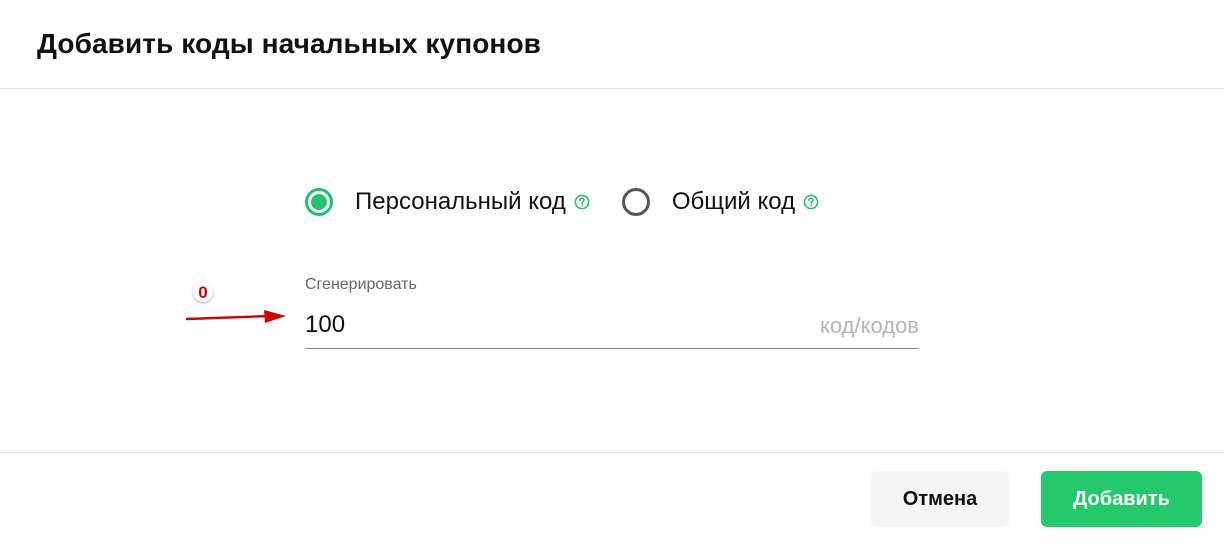 Image resolution: width=1224 pixels, height=544 pixels. I want to click on generate-field-label: Сгенерировать, so click(361, 284).